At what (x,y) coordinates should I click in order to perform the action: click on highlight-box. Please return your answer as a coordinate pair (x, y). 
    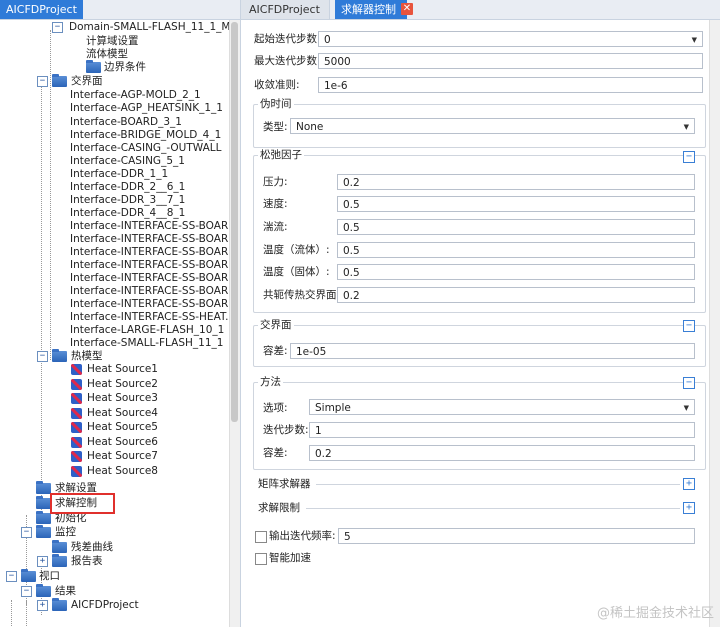
    Looking at the image, I should click on (82, 503).